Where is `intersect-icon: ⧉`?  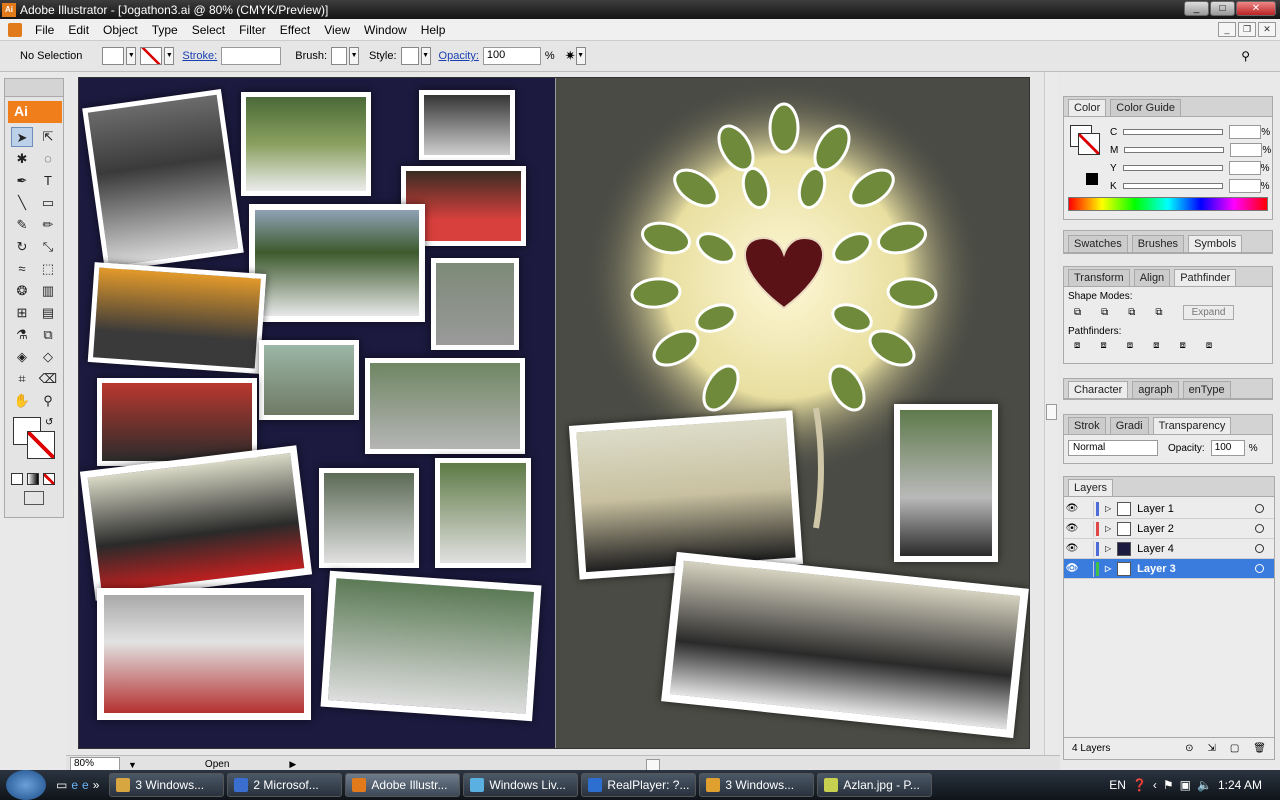
intersect-icon: ⧉ is located at coordinates (1131, 312).